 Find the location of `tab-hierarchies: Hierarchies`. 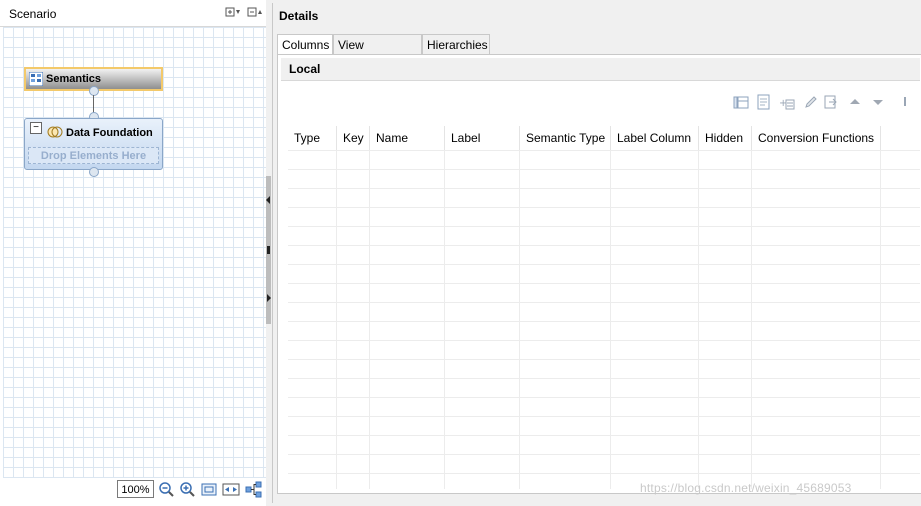

tab-hierarchies: Hierarchies is located at coordinates (456, 44).